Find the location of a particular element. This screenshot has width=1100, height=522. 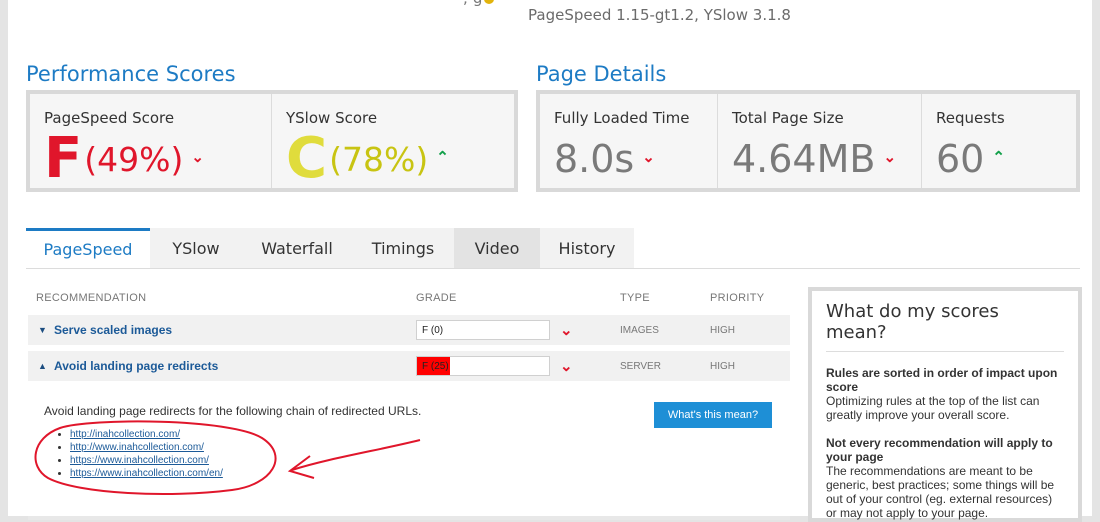

recommendation-name: Serve scaled images is located at coordinates (113, 330).